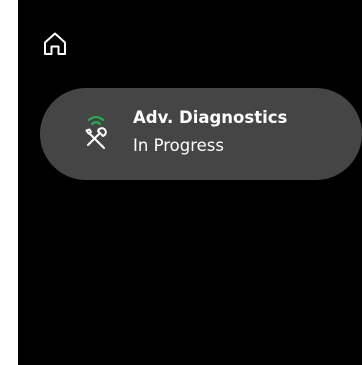 The width and height of the screenshot is (362, 365). Describe the element at coordinates (178, 145) in the screenshot. I see `card-status: In Progress` at that location.